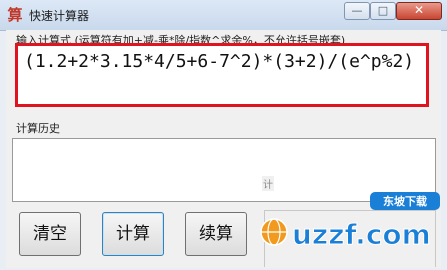 The image size is (447, 270). I want to click on continue-calculate-button: 续算, so click(216, 234).